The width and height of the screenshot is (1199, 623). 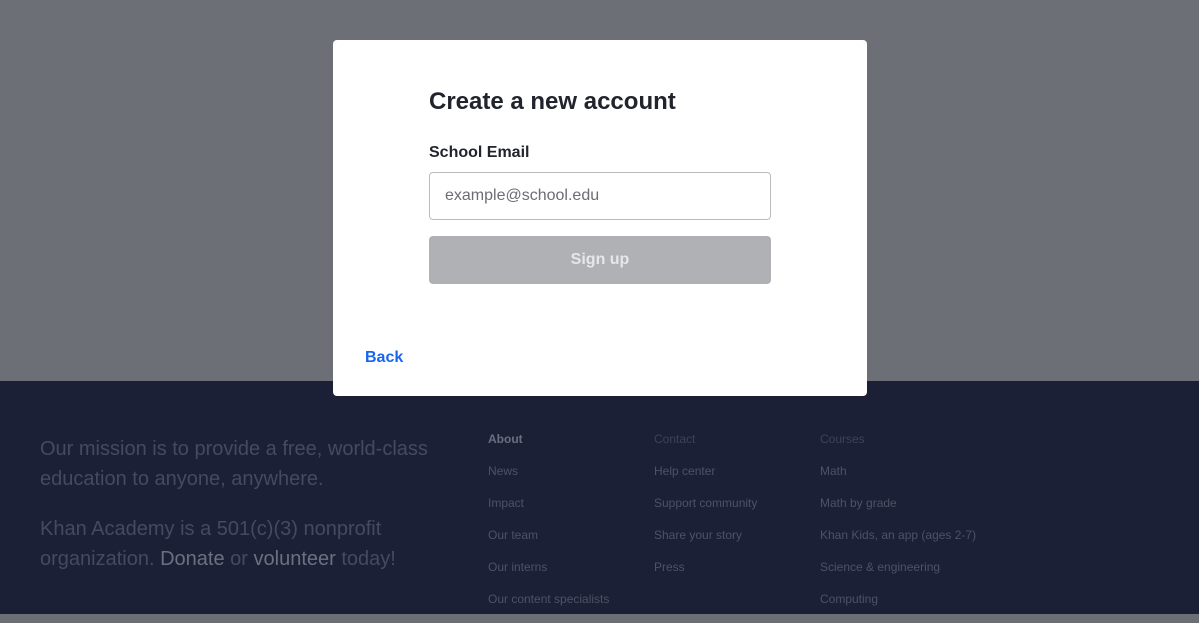 What do you see at coordinates (384, 358) in the screenshot?
I see `back-link: Back` at bounding box center [384, 358].